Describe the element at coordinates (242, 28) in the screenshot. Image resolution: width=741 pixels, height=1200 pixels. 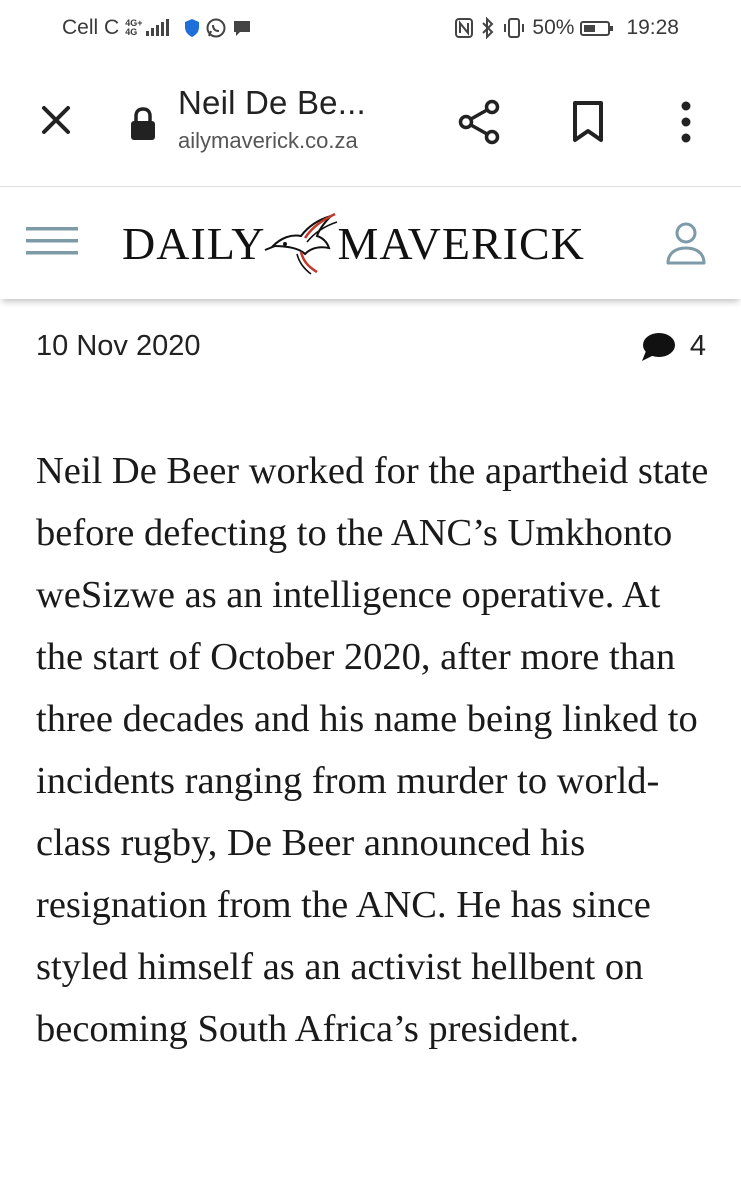
I see `message-icon` at that location.